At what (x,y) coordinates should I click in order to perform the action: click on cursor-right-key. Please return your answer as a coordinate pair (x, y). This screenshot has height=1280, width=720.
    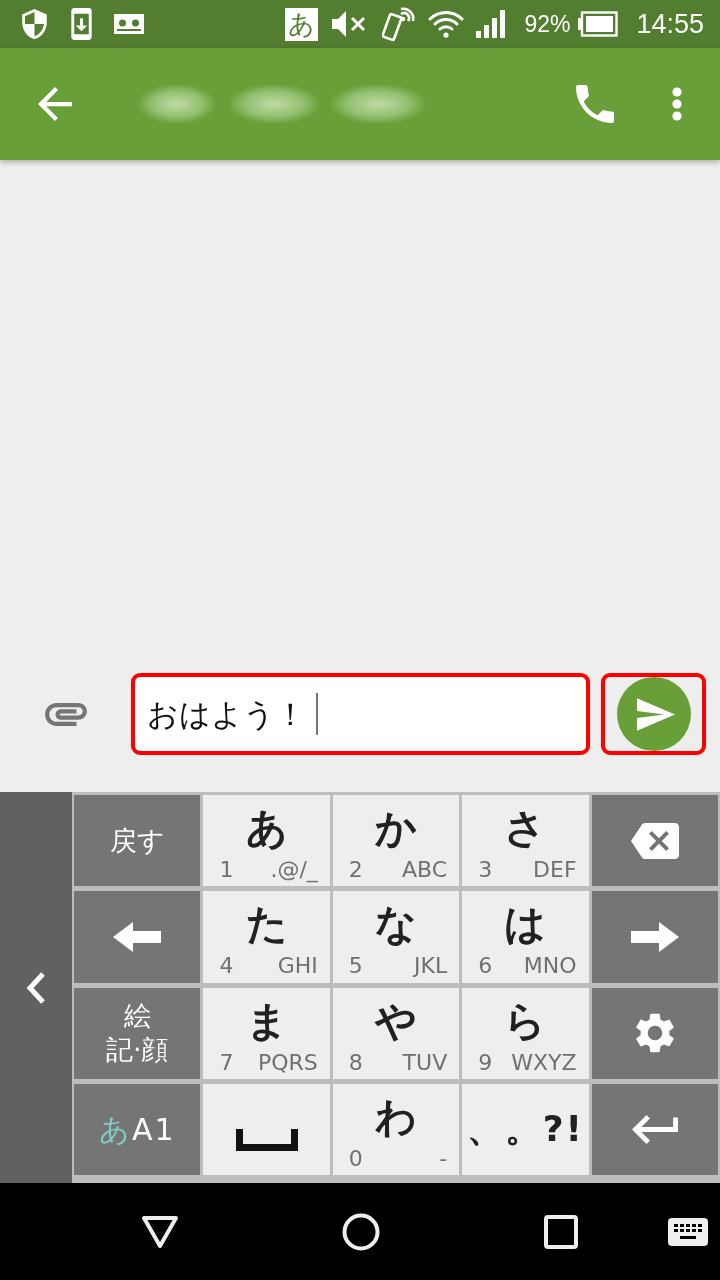
    Looking at the image, I should click on (654, 937).